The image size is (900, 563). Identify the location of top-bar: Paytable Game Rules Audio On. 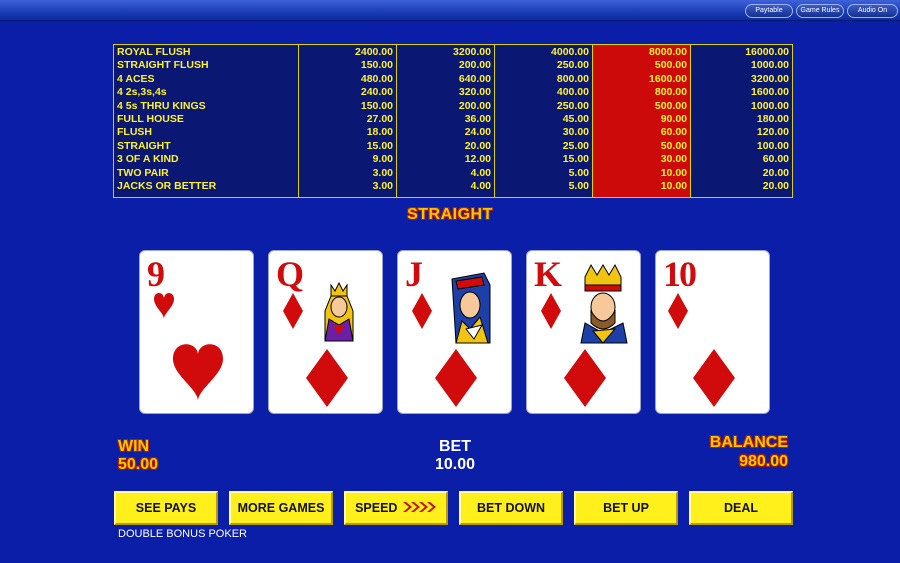
(450, 10).